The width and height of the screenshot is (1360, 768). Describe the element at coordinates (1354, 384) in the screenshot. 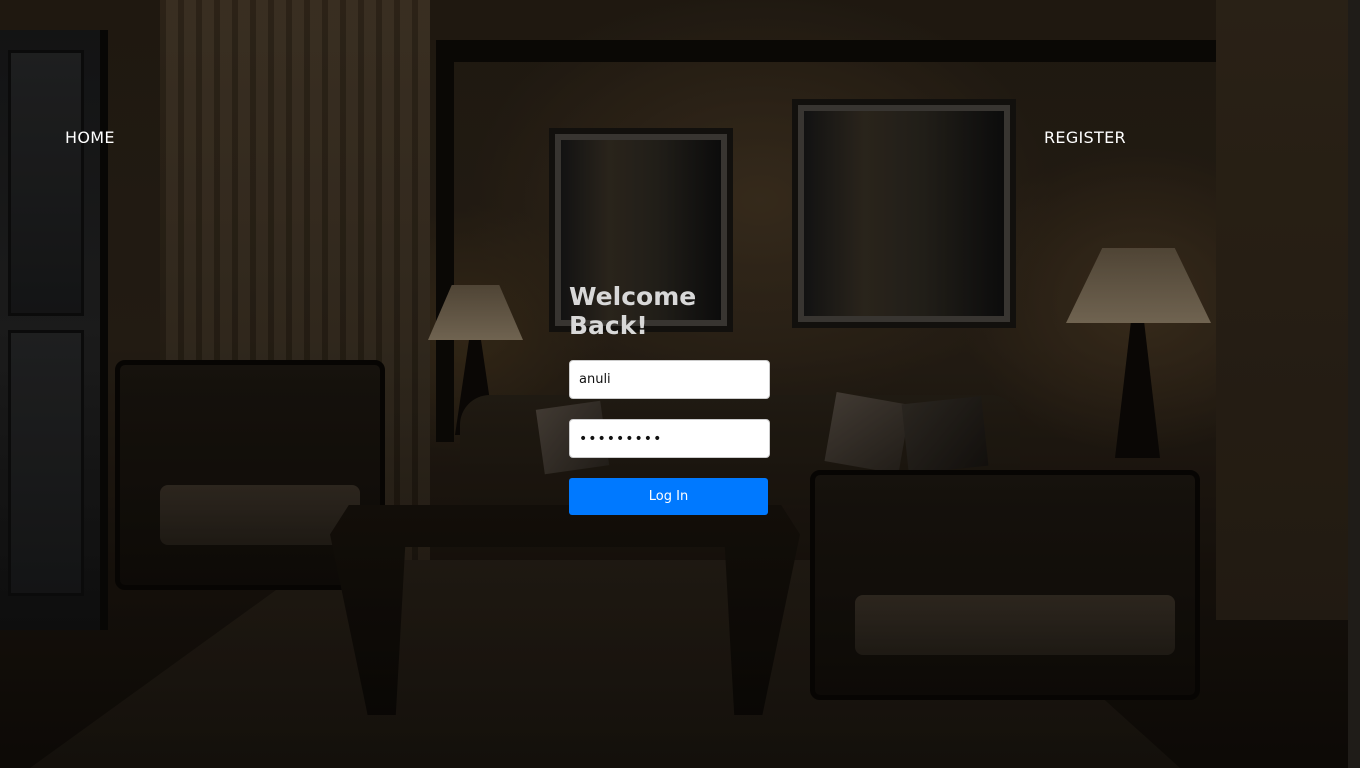

I see `vertical-scrollbar` at that location.